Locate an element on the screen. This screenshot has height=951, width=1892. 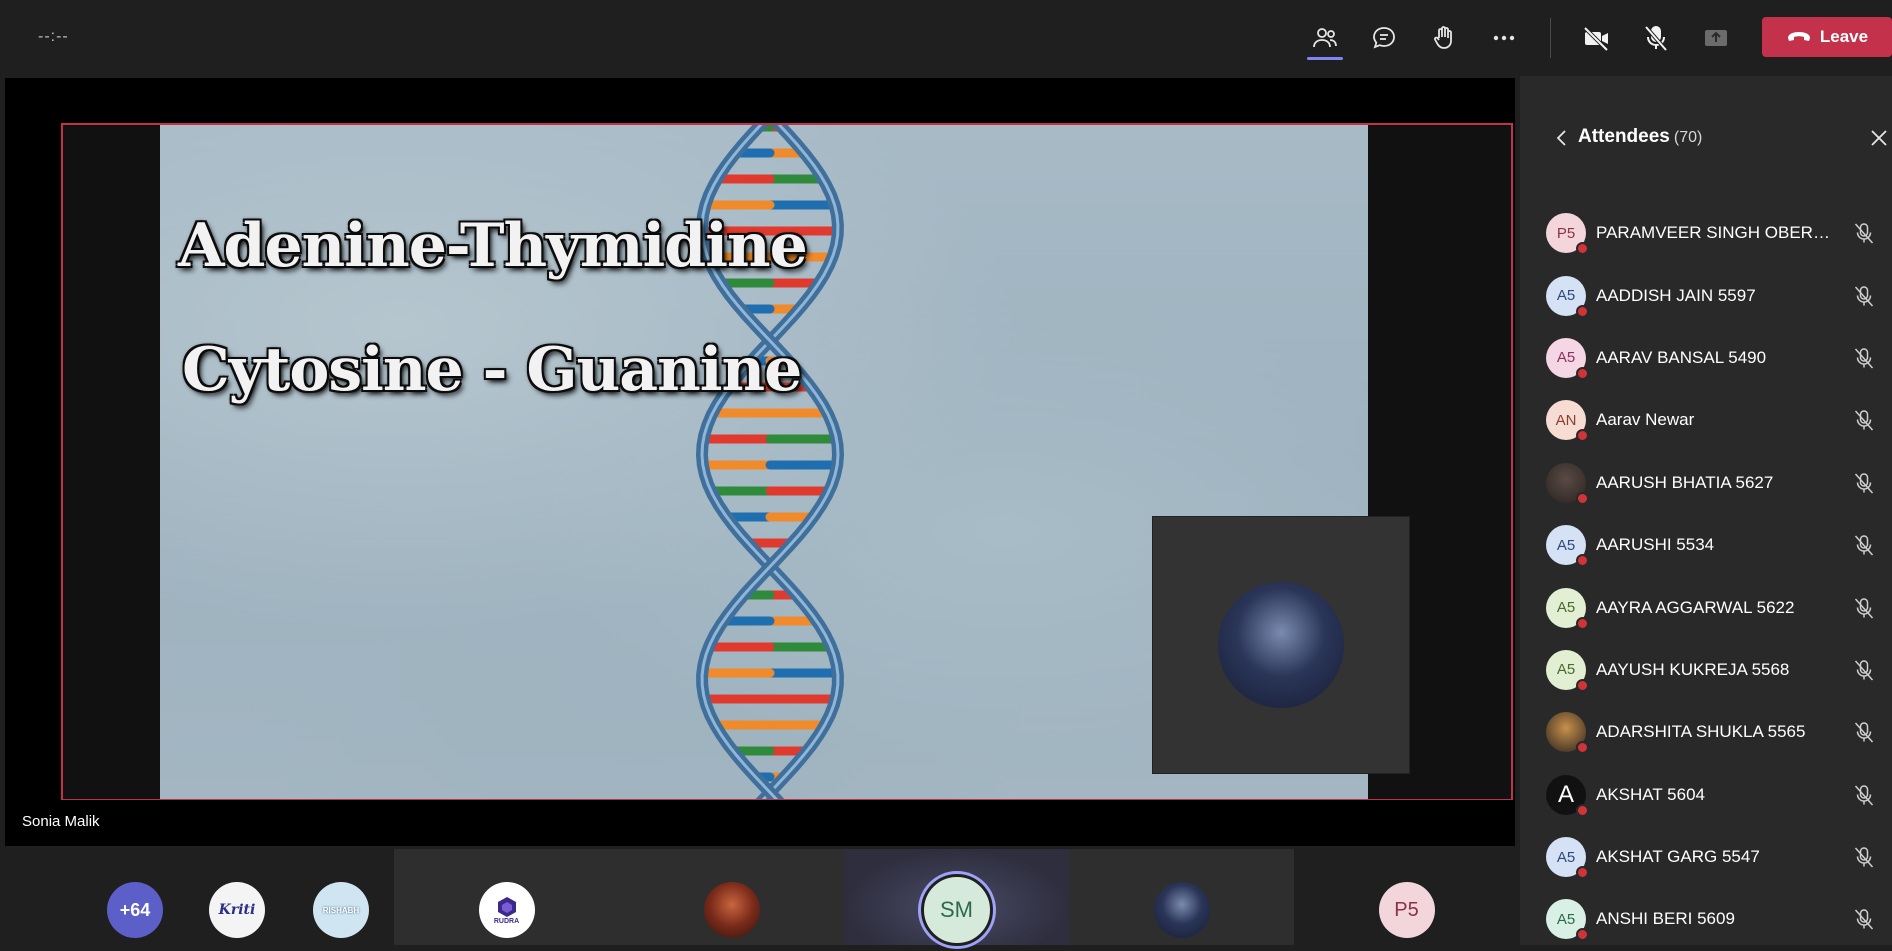
attendee-count: (70) is located at coordinates (1688, 137).